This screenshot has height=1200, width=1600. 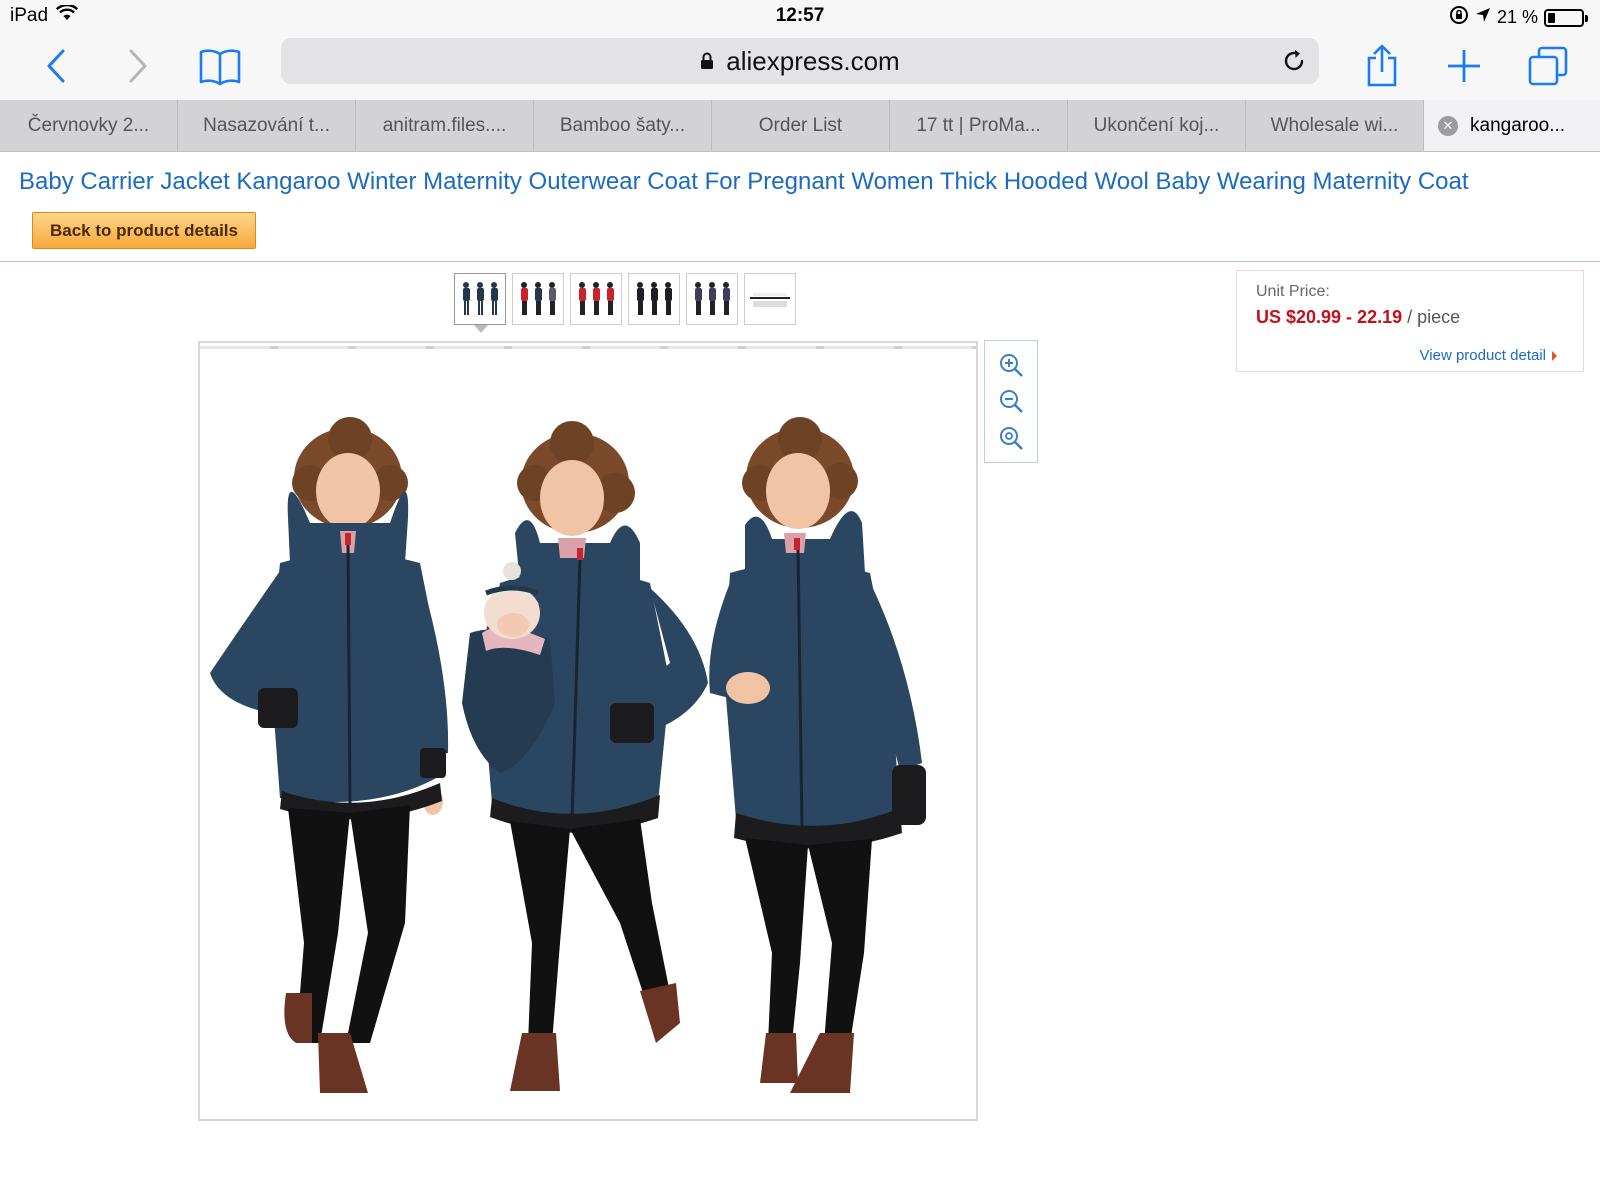 I want to click on status-right: 21 %, so click(x=1518, y=17).